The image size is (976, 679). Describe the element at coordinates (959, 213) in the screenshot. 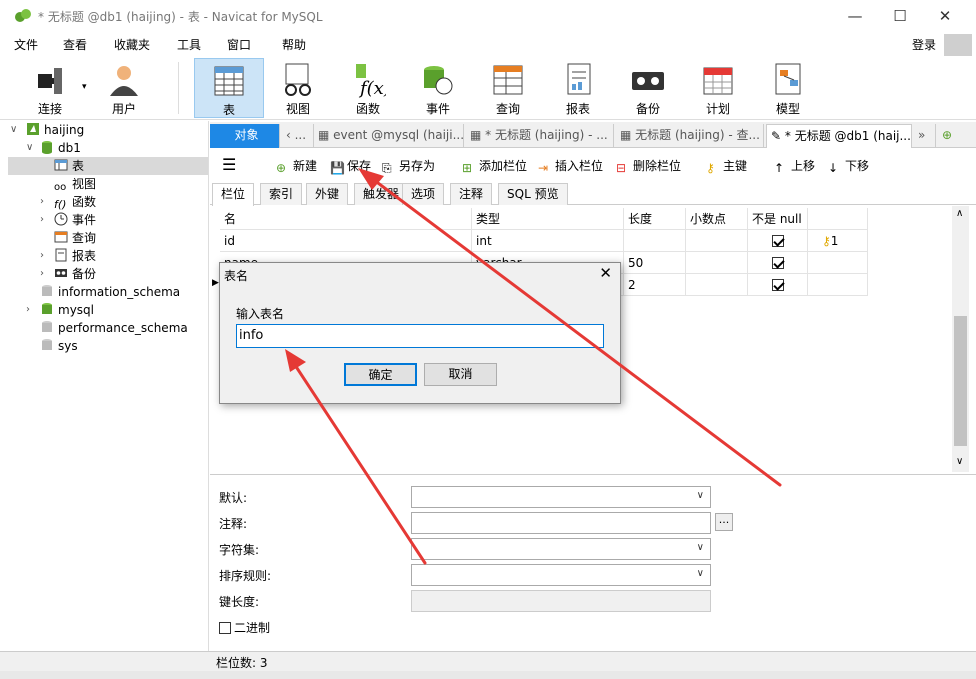

I see `scroll-up-icon: ∧` at that location.